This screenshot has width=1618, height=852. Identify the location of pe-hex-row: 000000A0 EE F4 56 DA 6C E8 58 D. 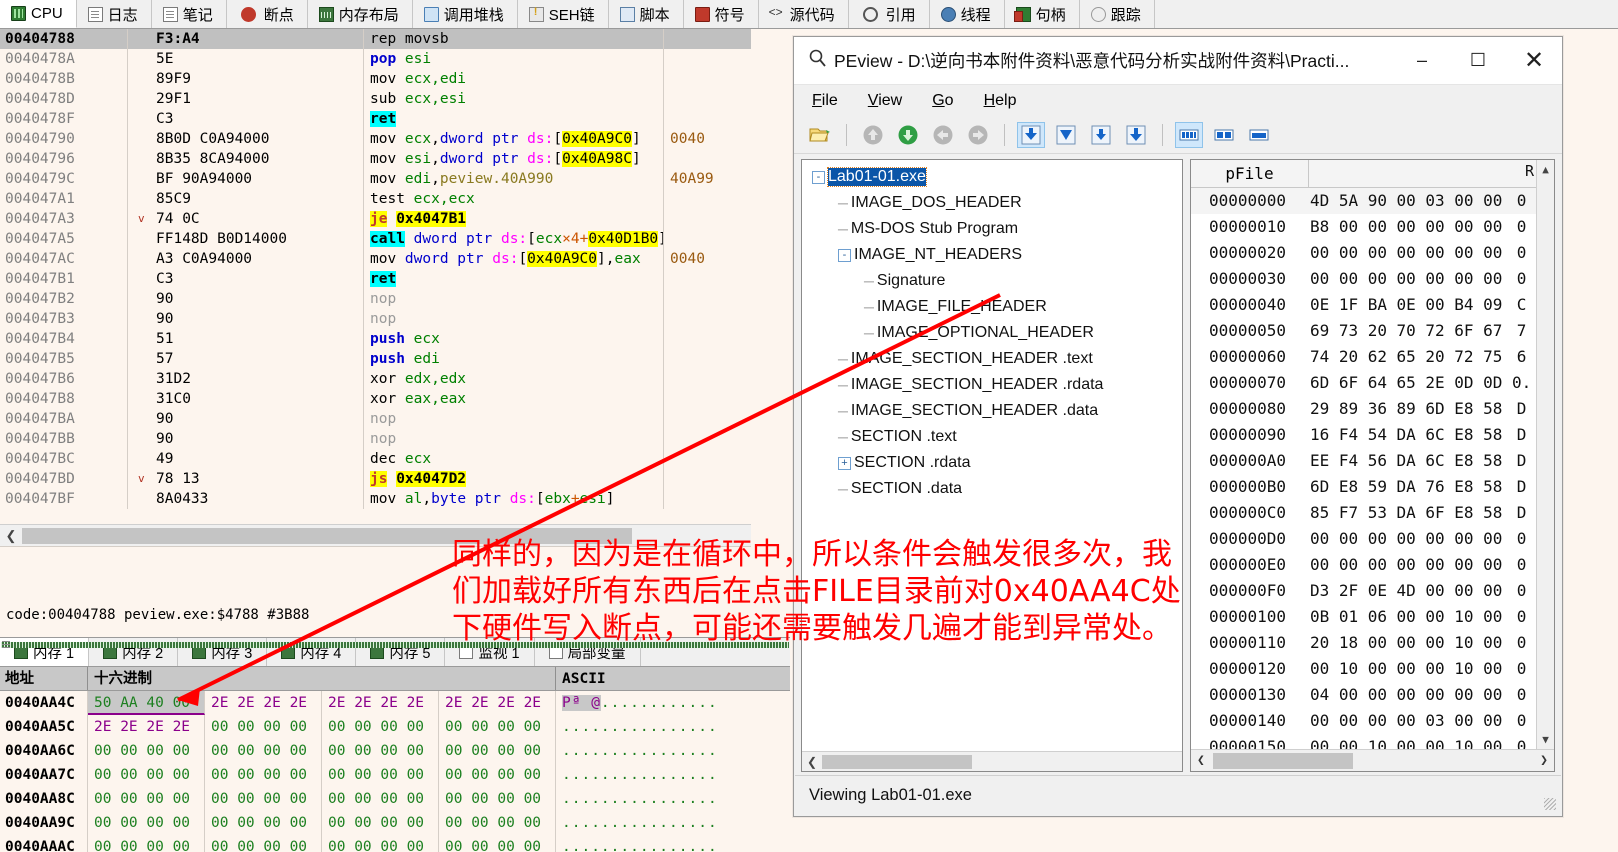
(1363, 461).